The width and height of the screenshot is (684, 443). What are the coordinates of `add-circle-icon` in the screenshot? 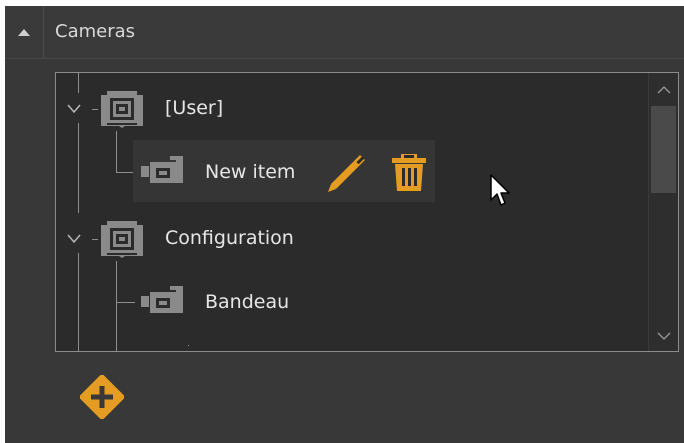 It's located at (102, 397).